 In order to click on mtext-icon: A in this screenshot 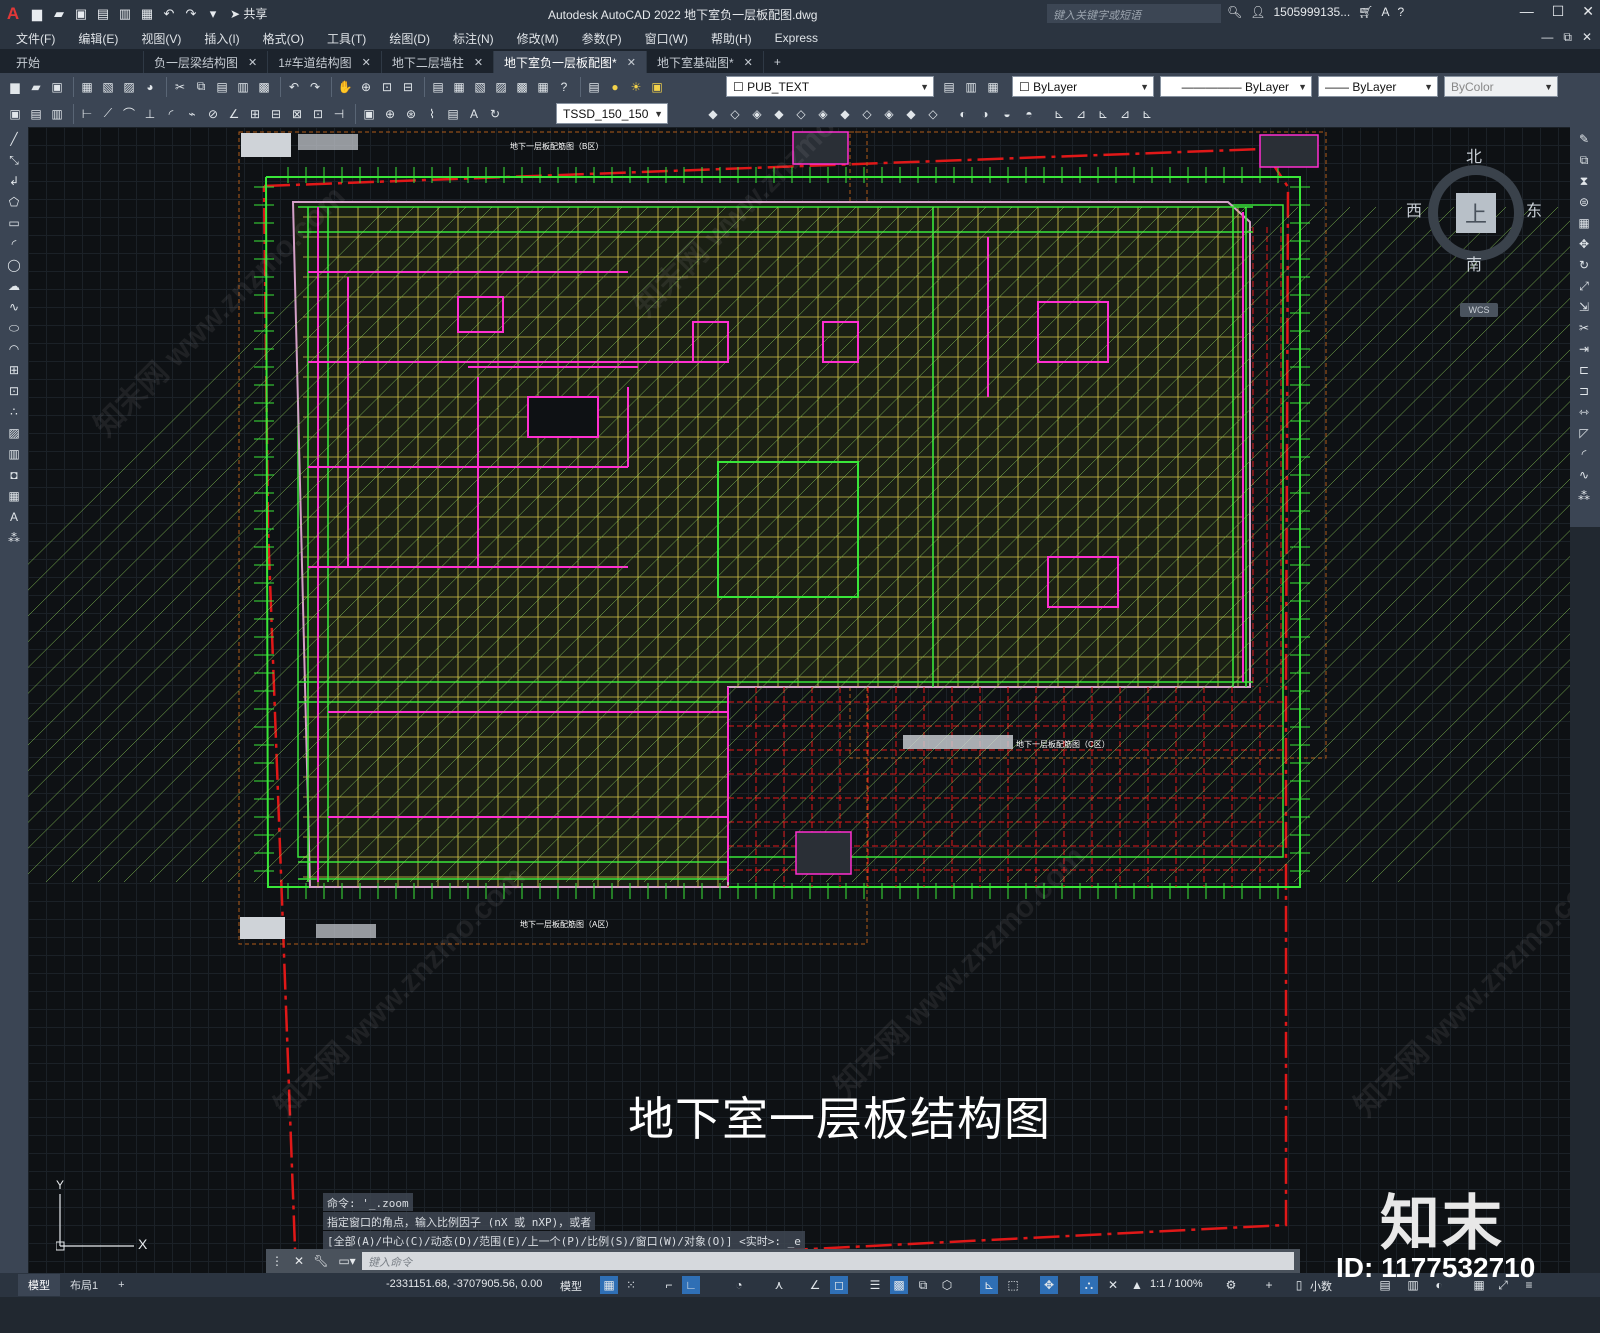, I will do `click(14, 517)`.